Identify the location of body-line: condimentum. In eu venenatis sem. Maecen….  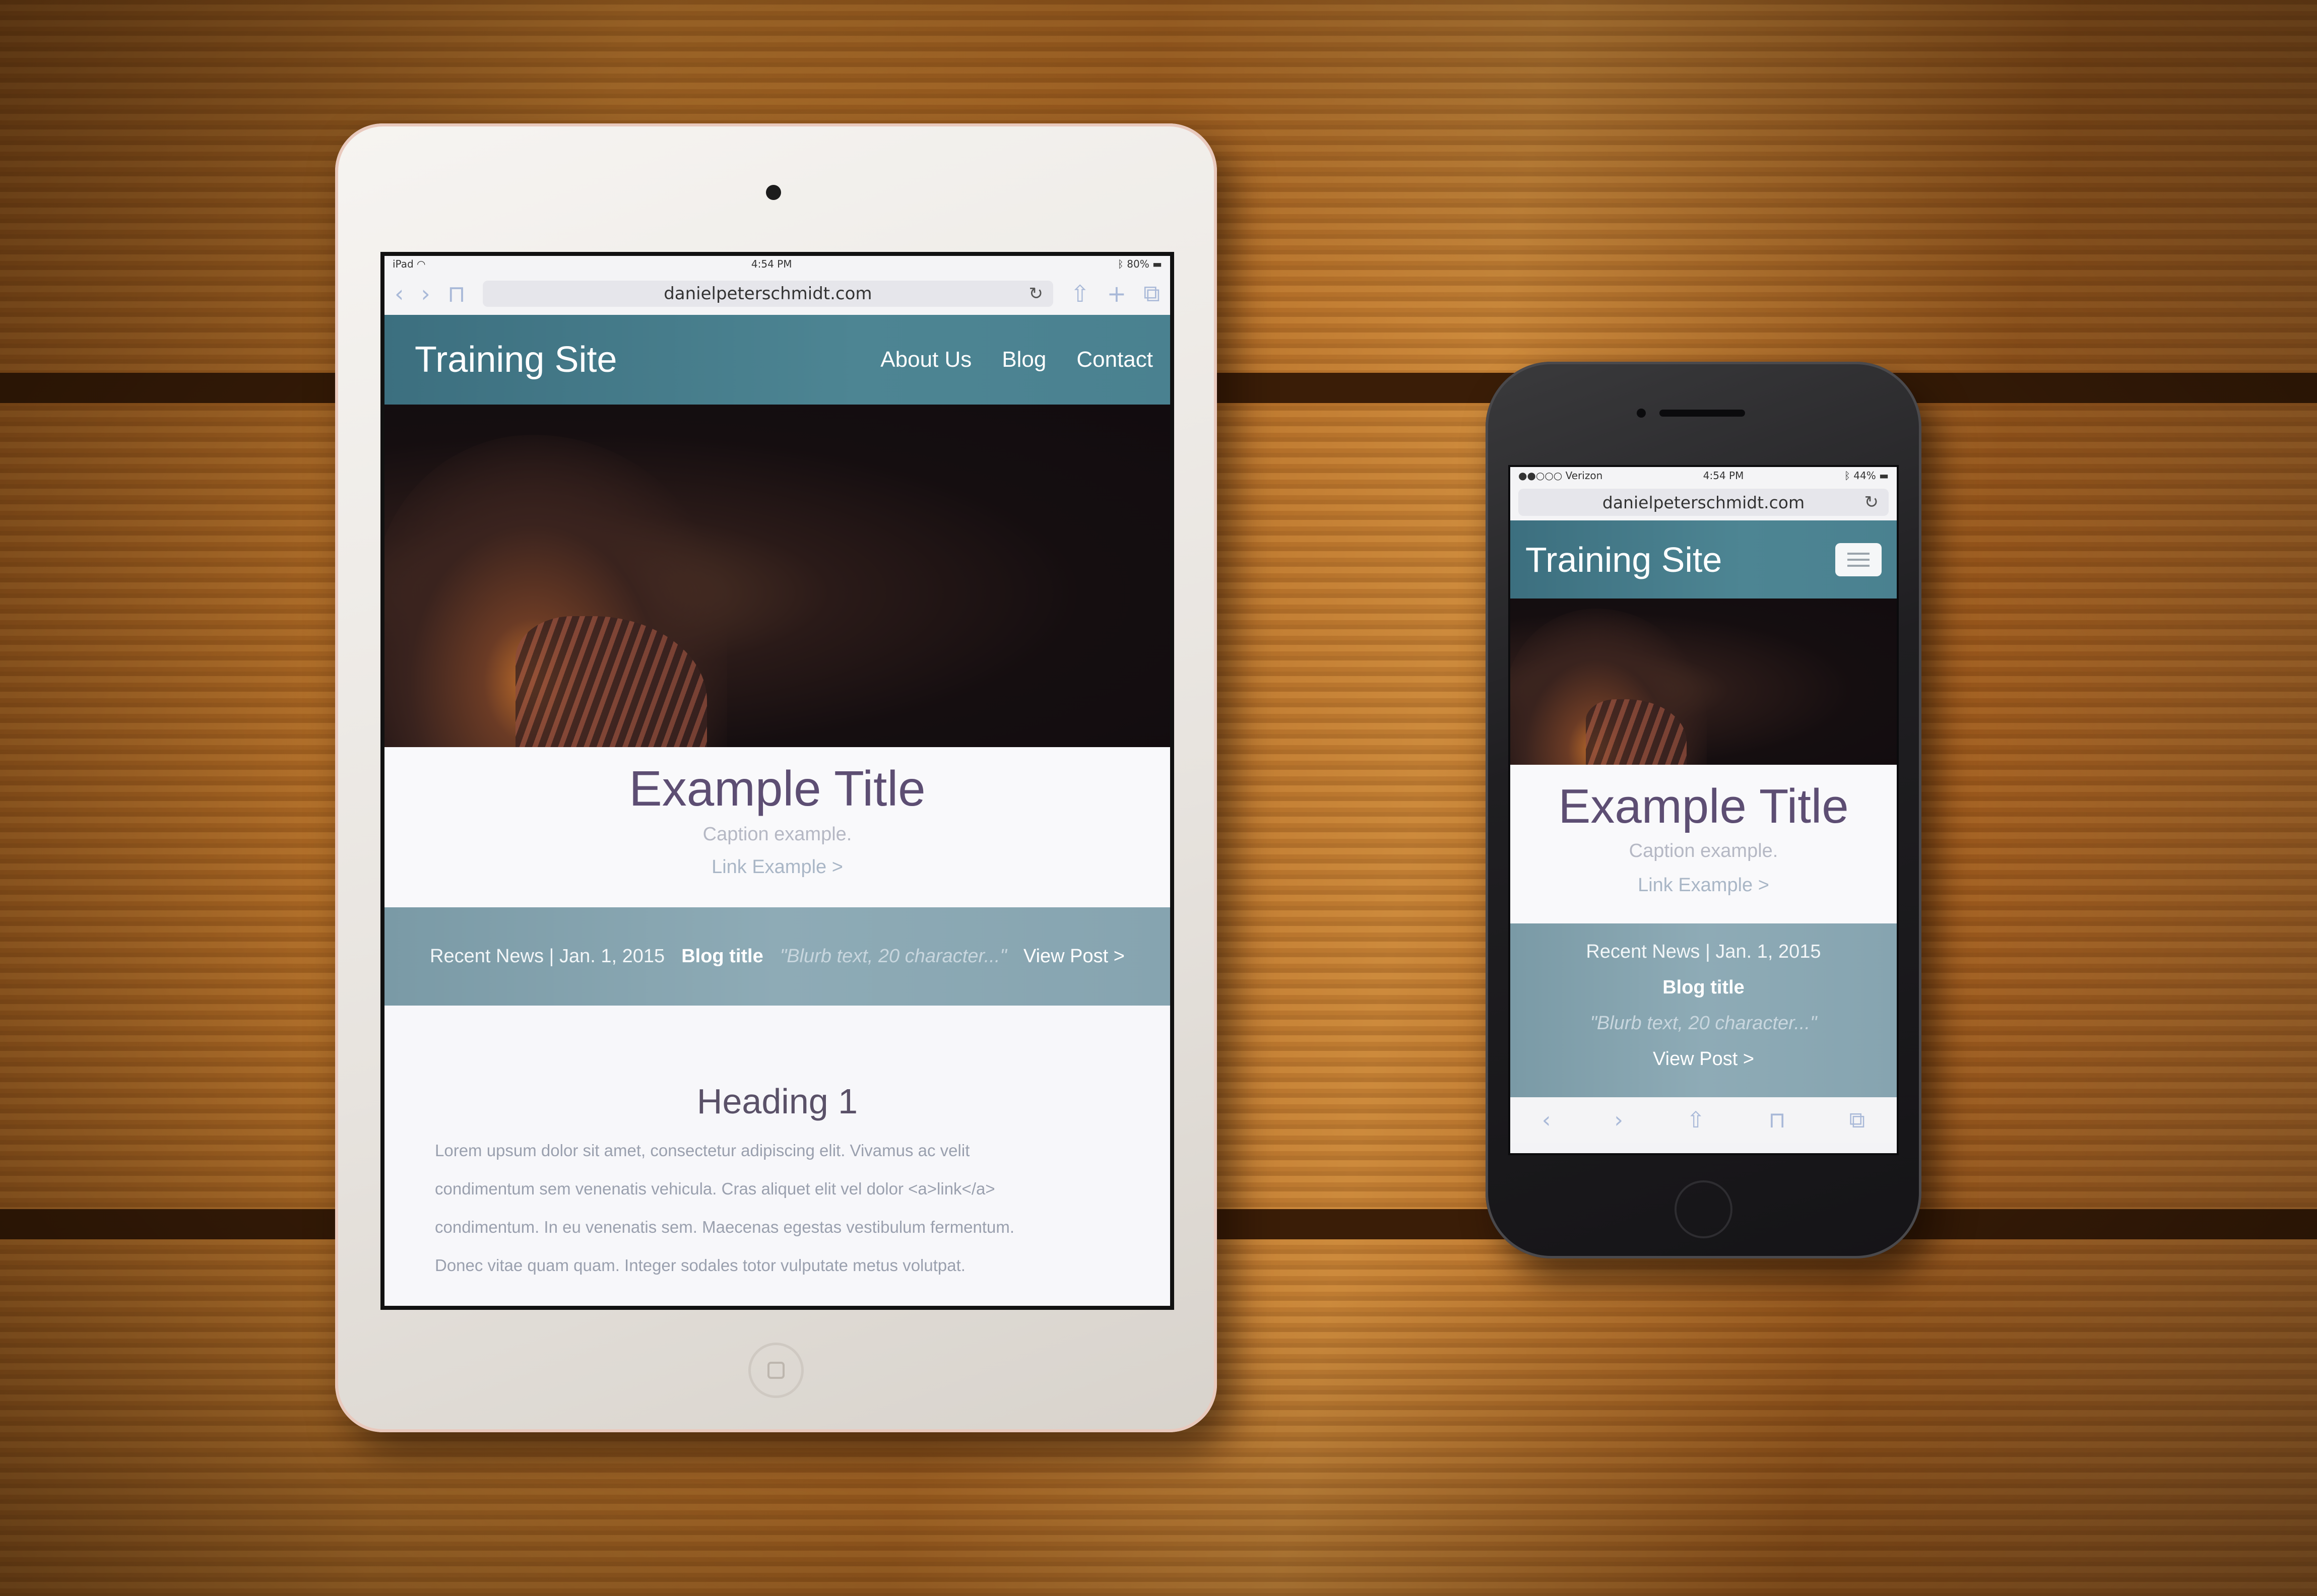
(725, 1227).